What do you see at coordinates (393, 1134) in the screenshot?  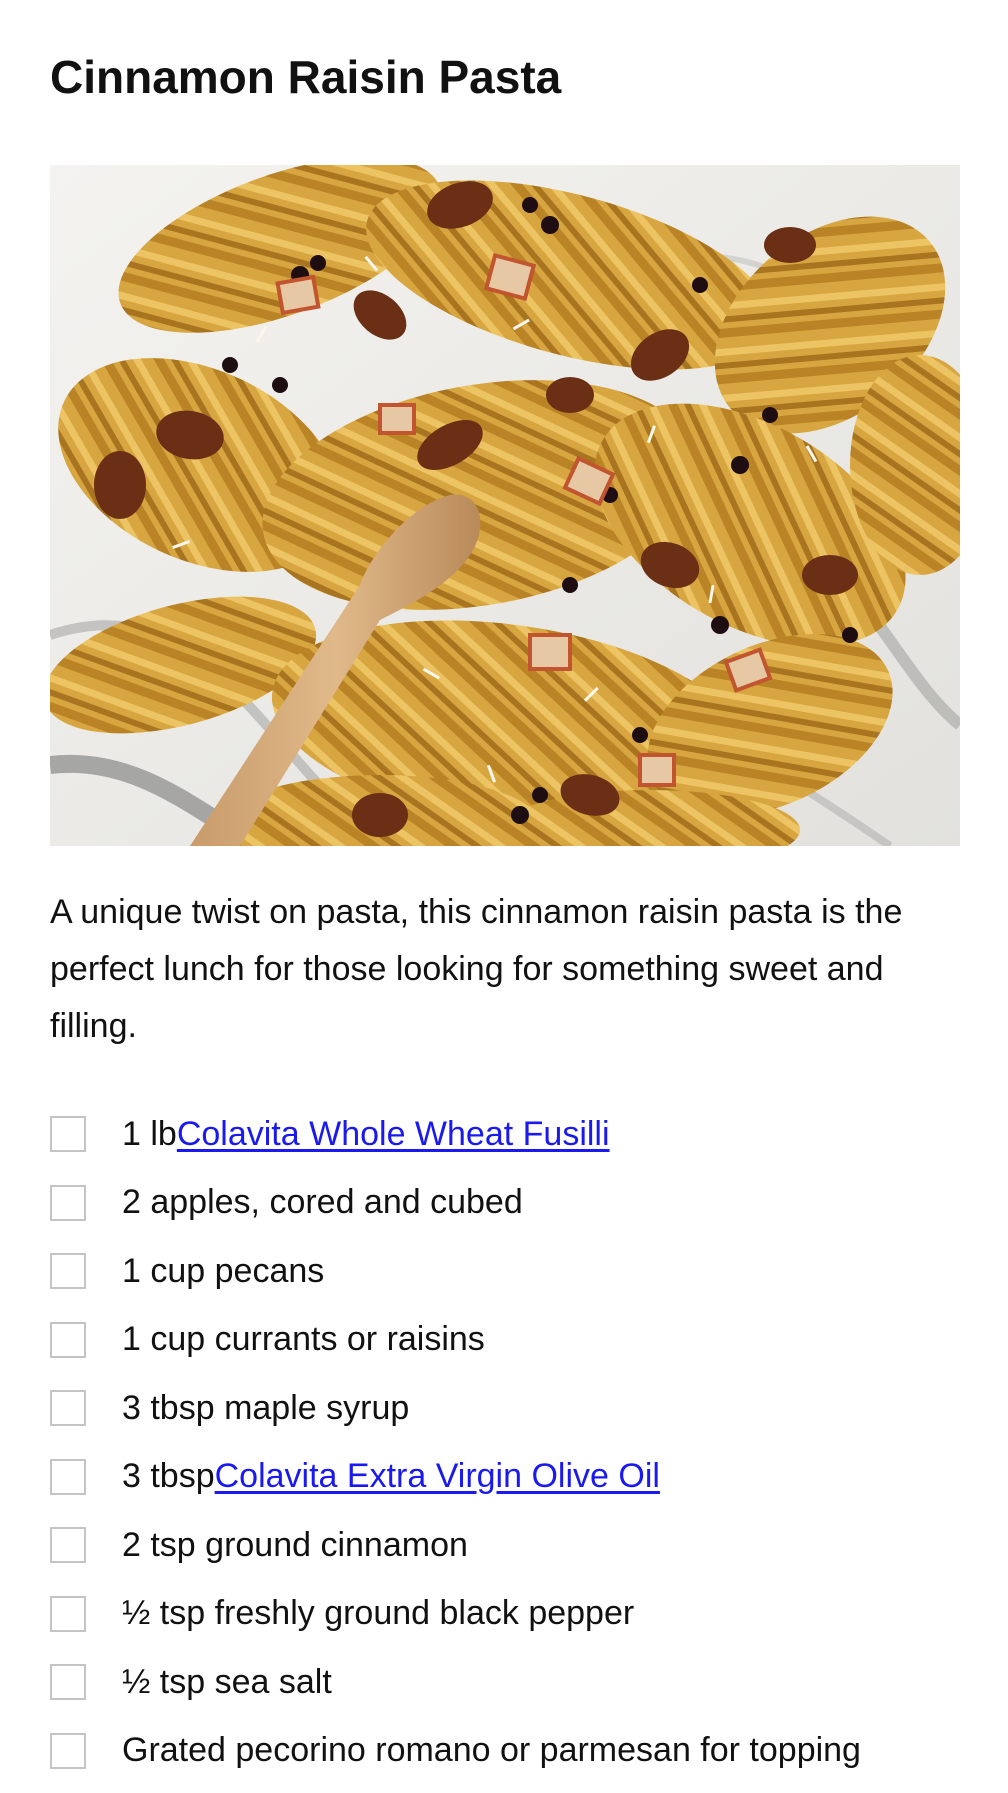 I see `ingredient-link: Colavita Whole Wheat Fusilli` at bounding box center [393, 1134].